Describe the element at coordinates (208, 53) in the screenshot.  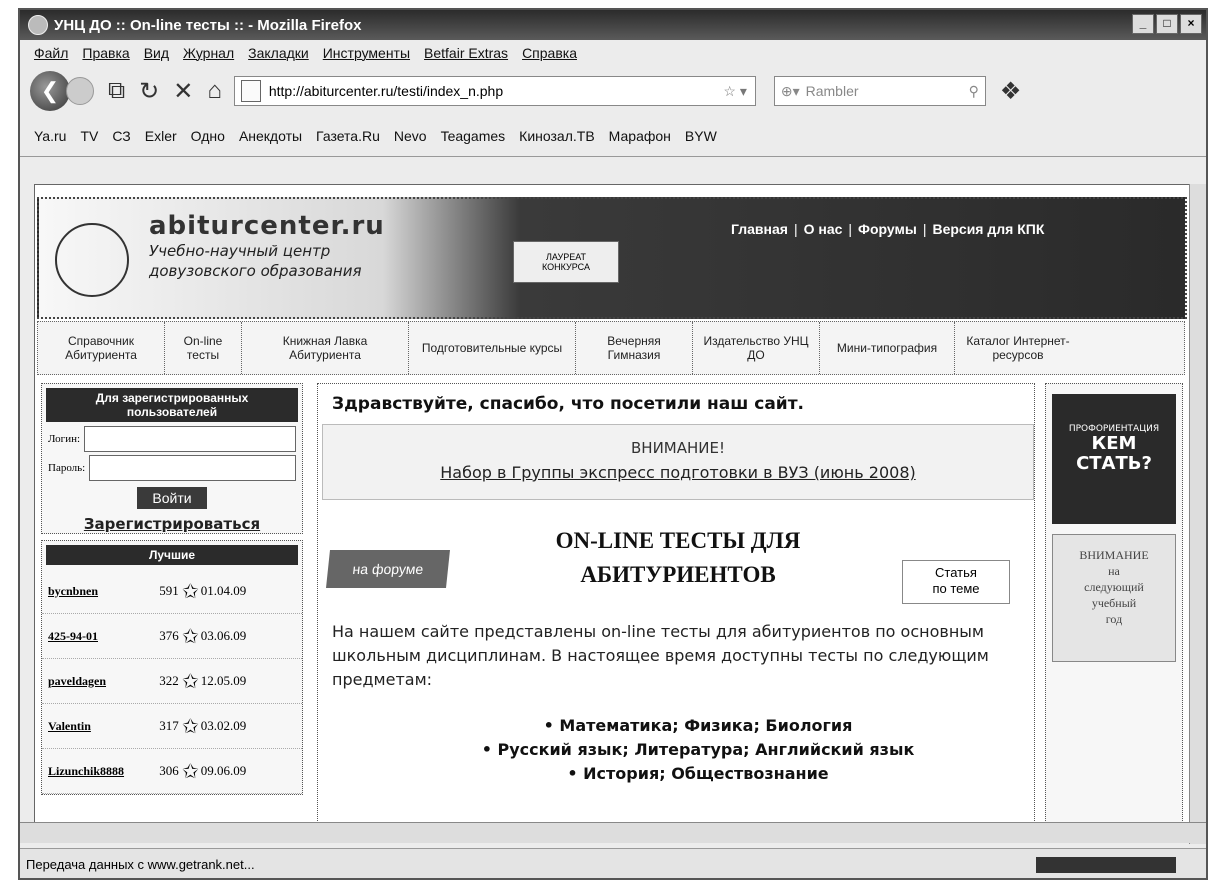
I see `menu-history: Журнал` at that location.